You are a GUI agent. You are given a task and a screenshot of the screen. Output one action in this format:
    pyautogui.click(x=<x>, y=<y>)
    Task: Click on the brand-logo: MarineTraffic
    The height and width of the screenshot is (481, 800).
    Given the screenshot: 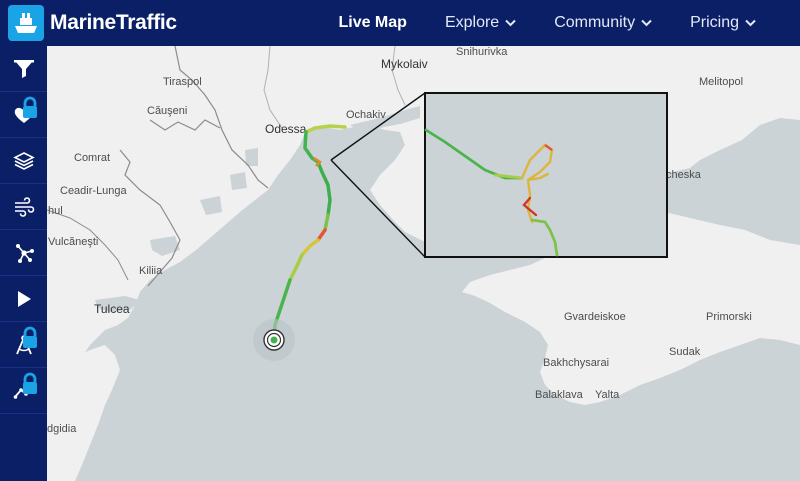 What is the action you would take?
    pyautogui.click(x=88, y=23)
    